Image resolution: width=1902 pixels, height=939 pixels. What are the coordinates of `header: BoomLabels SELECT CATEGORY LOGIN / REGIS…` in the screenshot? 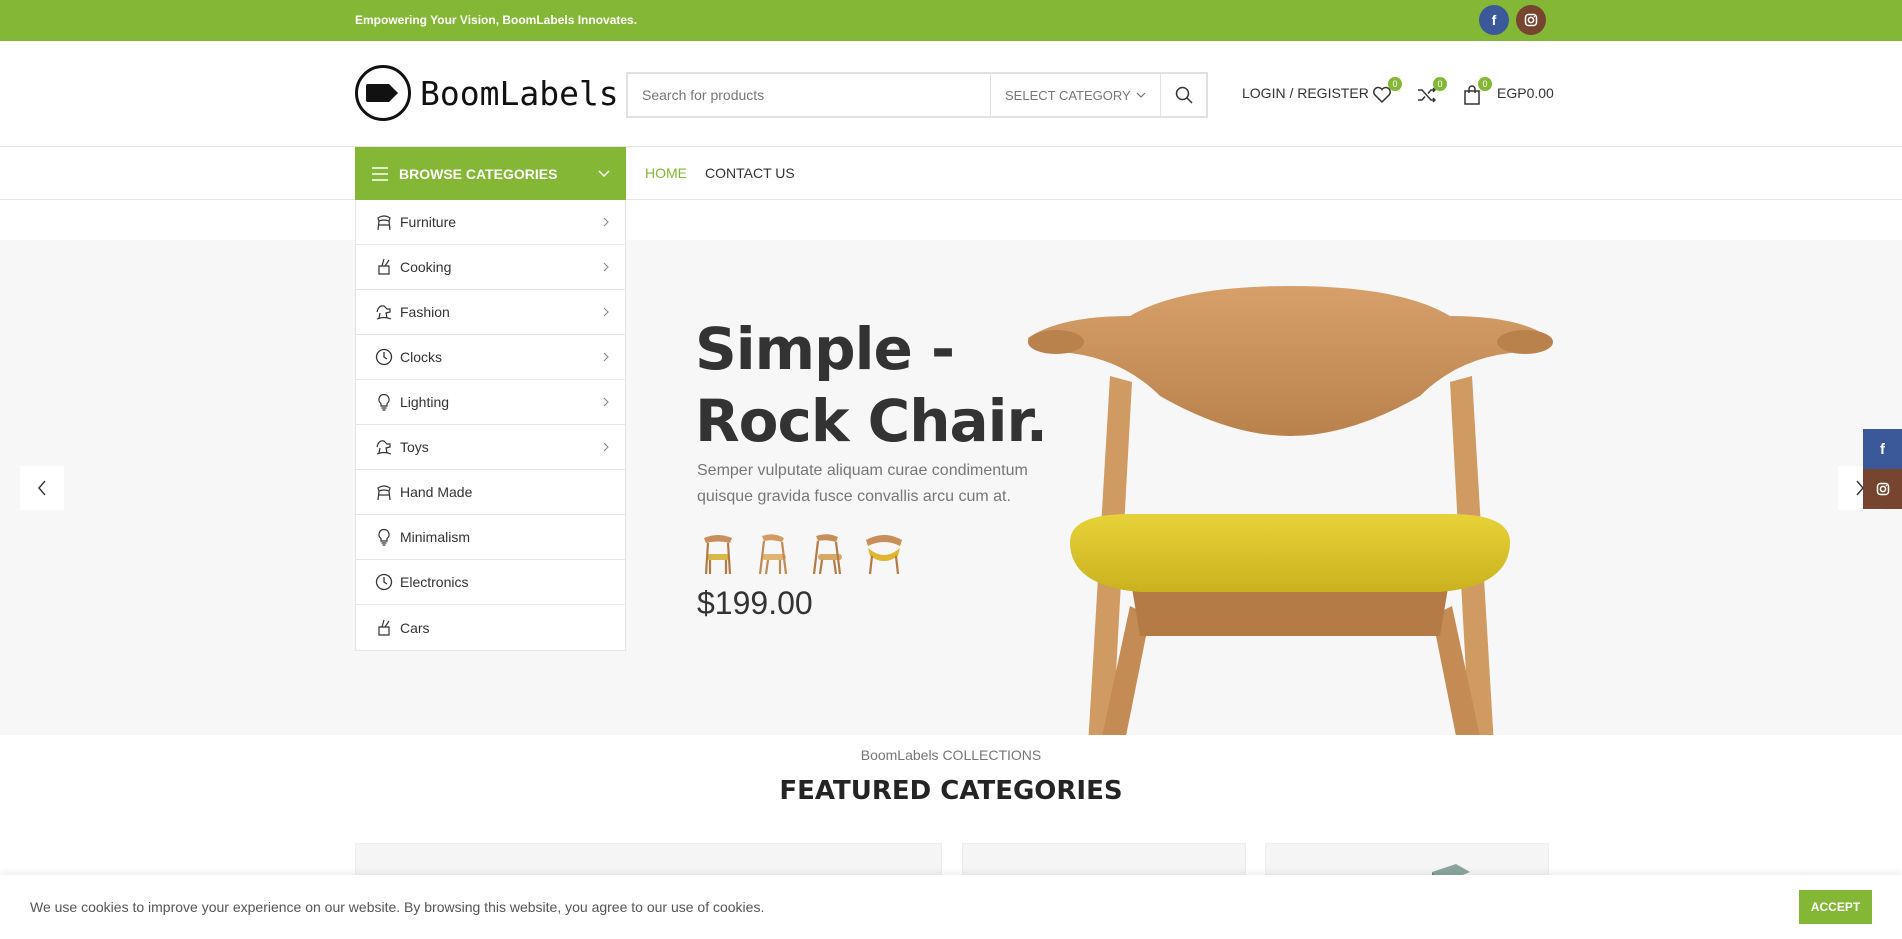 It's located at (951, 94).